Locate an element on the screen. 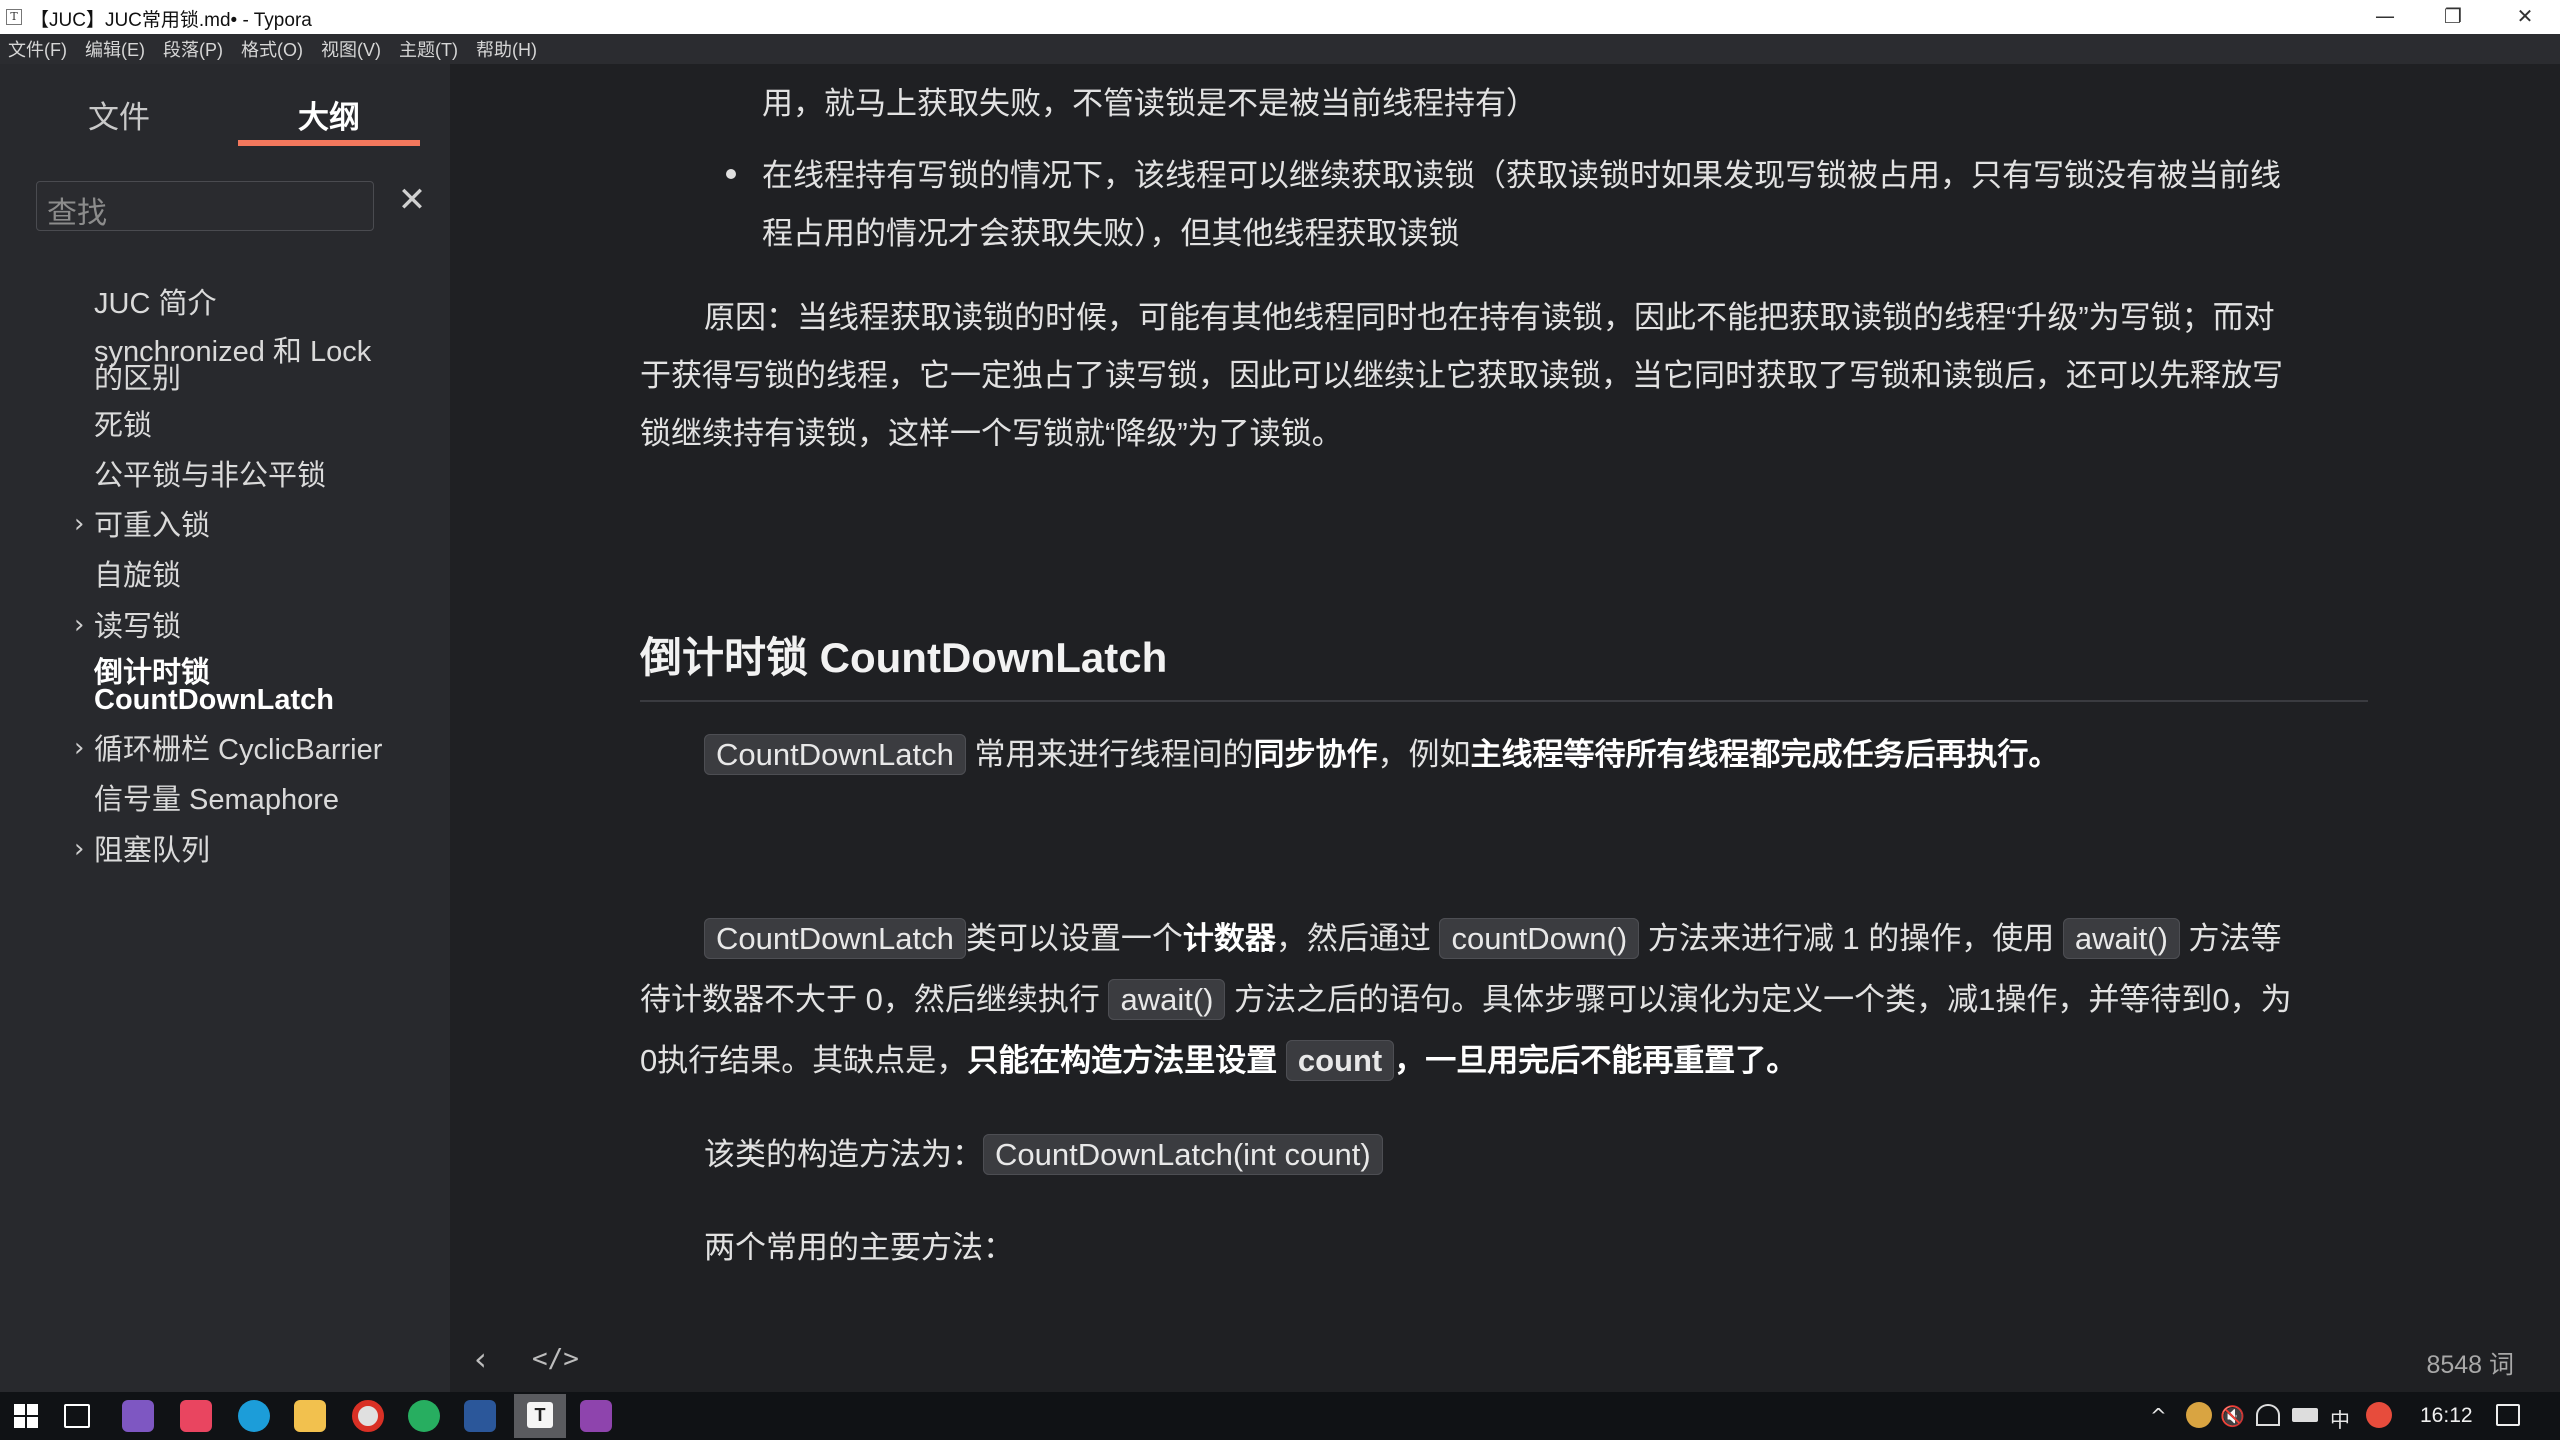 The image size is (2560, 1440). system-clock: 16:12 is located at coordinates (2446, 1416).